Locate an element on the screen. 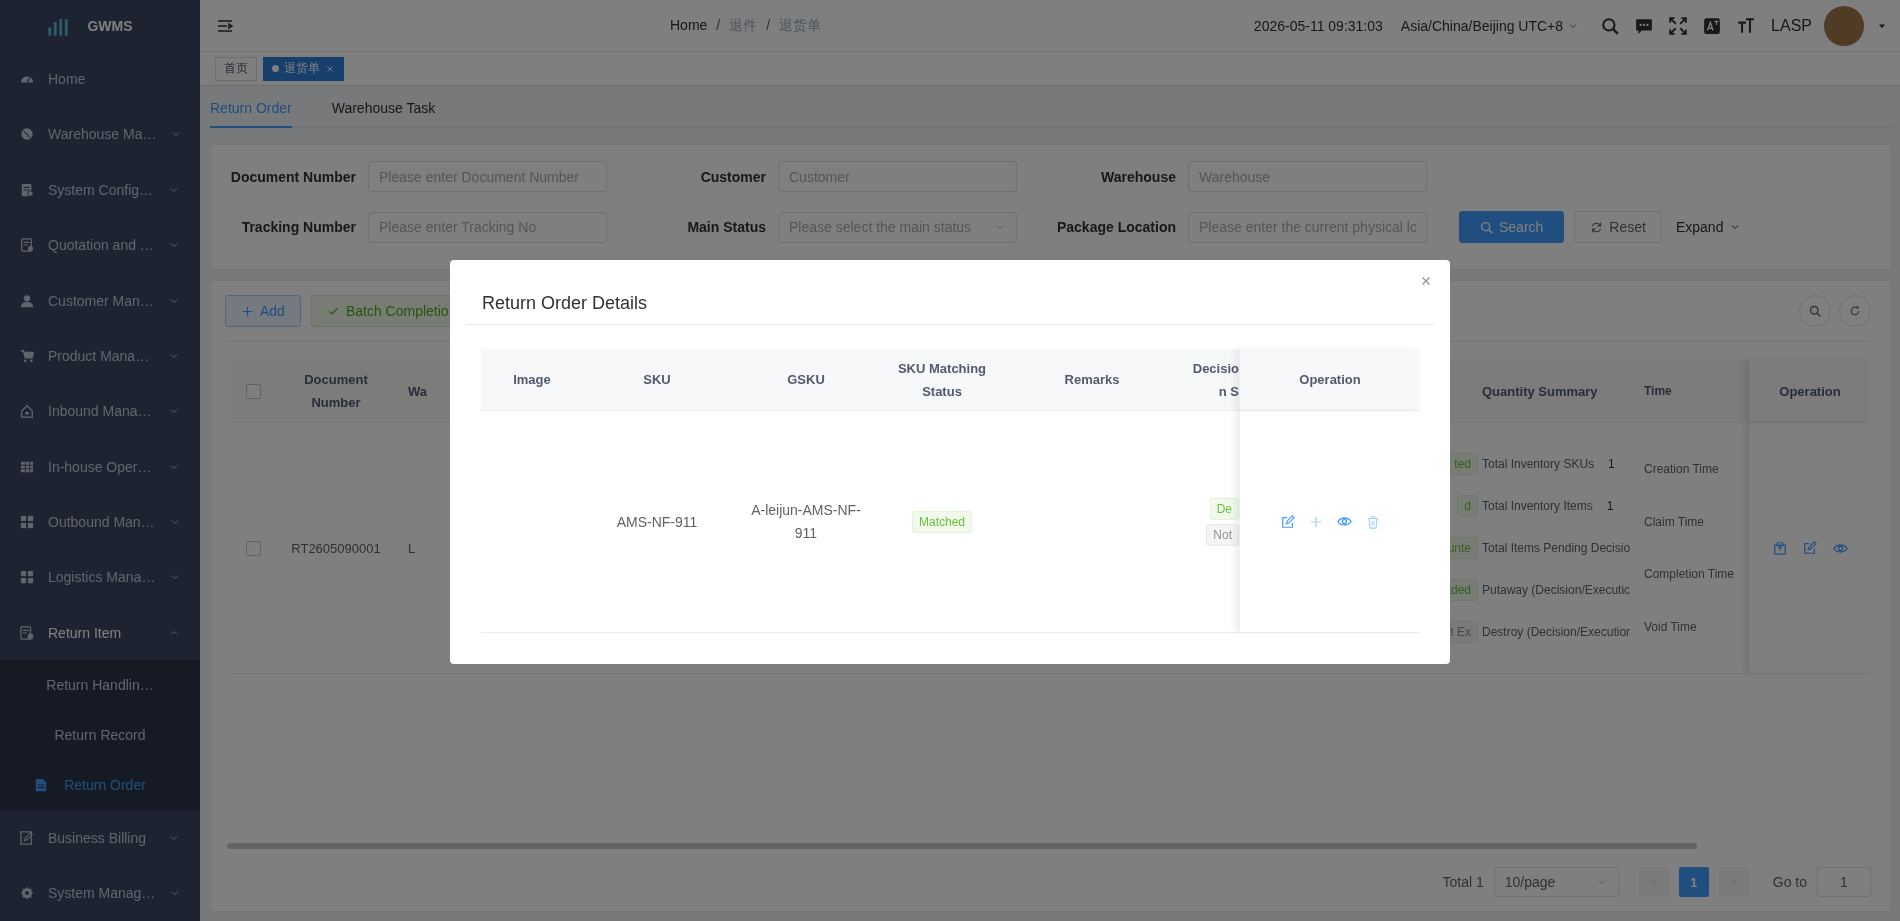  globe-icon is located at coordinates (27, 134).